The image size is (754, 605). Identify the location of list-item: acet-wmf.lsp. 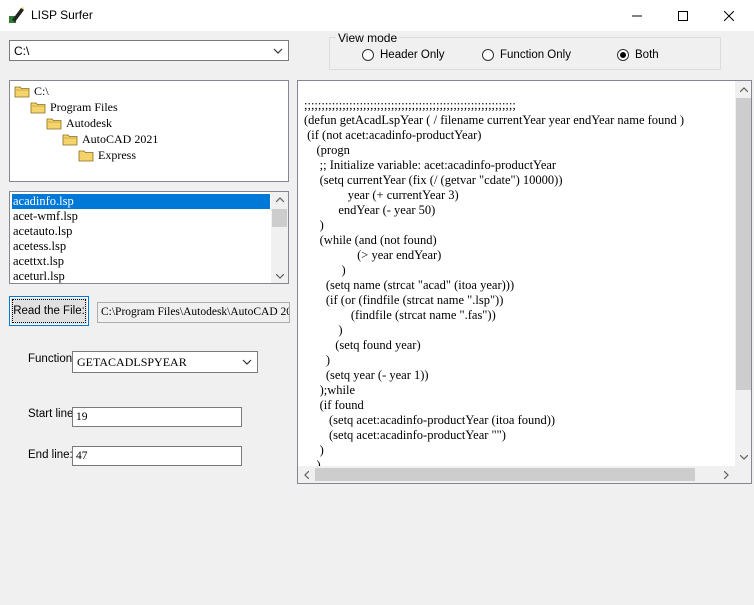
(141, 216).